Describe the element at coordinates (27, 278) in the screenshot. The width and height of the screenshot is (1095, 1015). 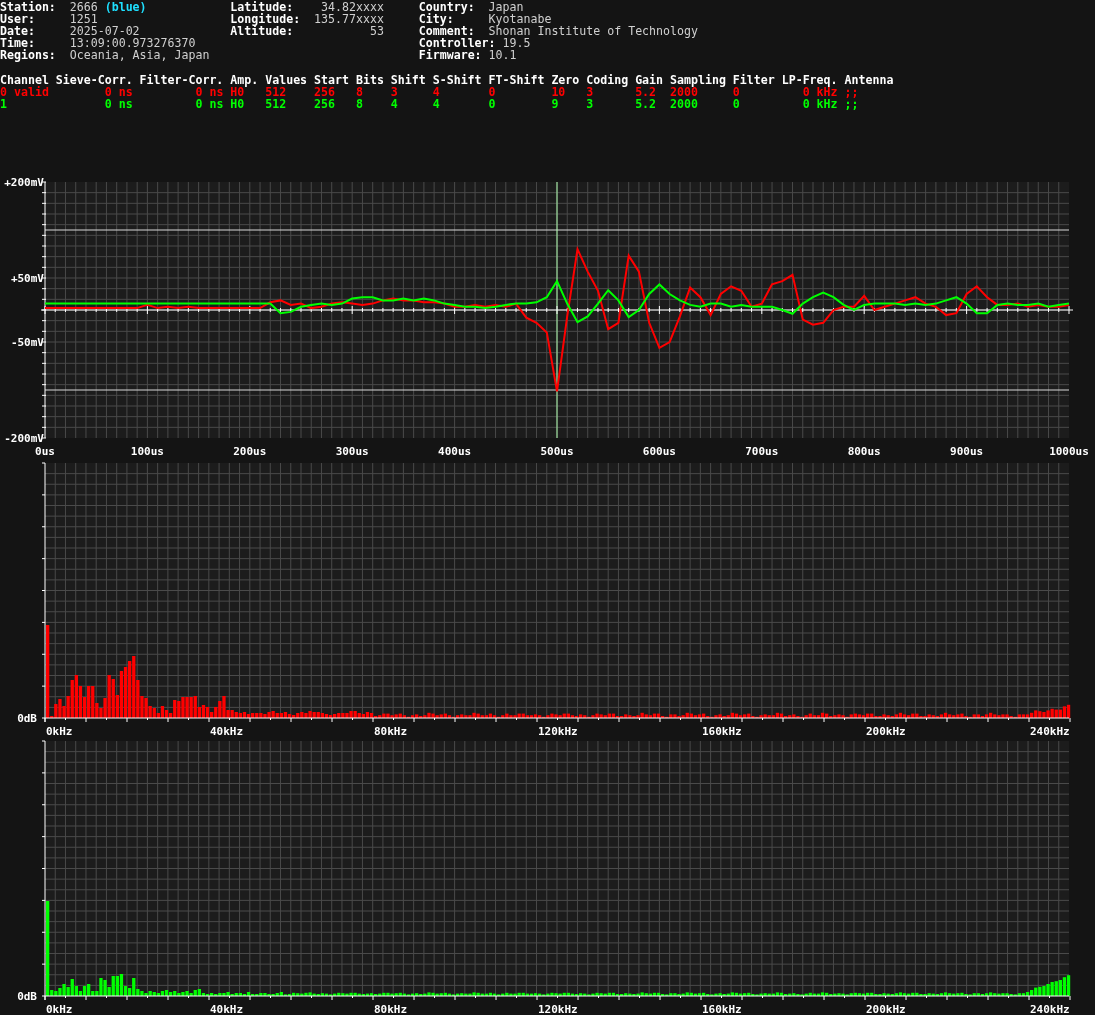
I see `y-tick-label: +50mV` at that location.